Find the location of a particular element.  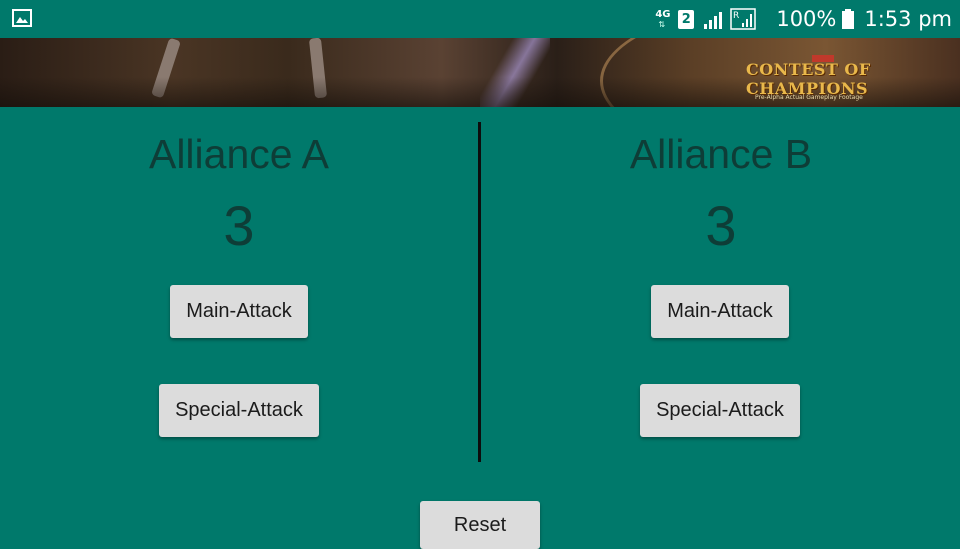

alliance-a-title: Alliance A is located at coordinates (239, 154).